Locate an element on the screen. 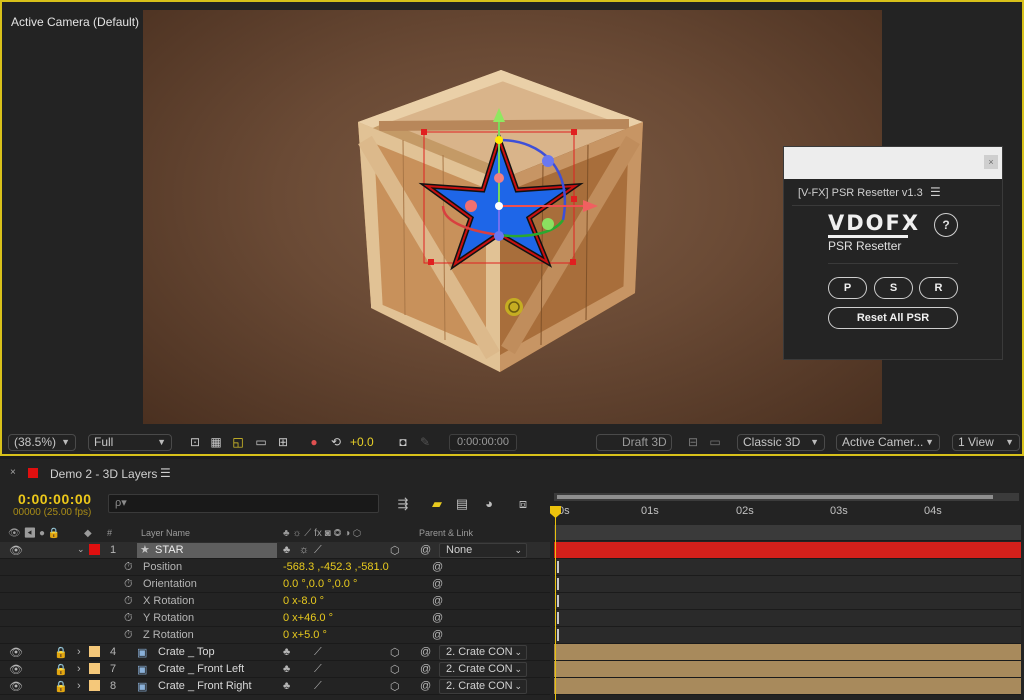 The width and height of the screenshot is (1024, 700). time-ruler: 0s 01s 02s 03s 04s is located at coordinates (787, 513).